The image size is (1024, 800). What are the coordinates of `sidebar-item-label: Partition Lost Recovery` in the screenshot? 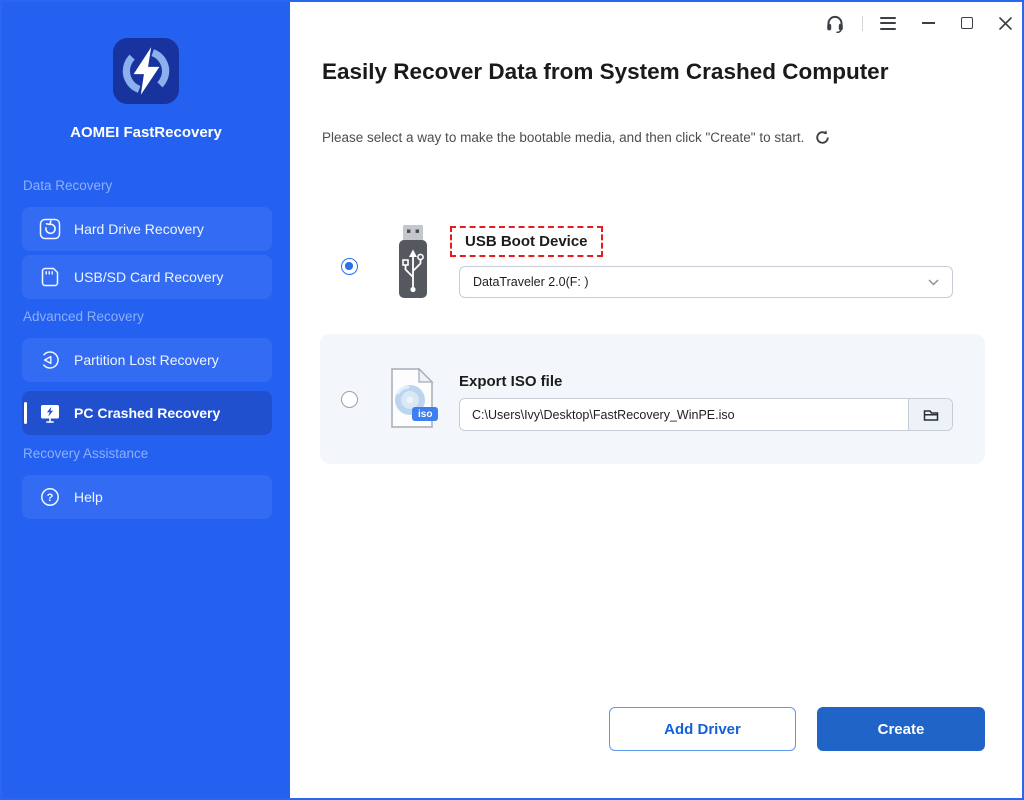 It's located at (146, 360).